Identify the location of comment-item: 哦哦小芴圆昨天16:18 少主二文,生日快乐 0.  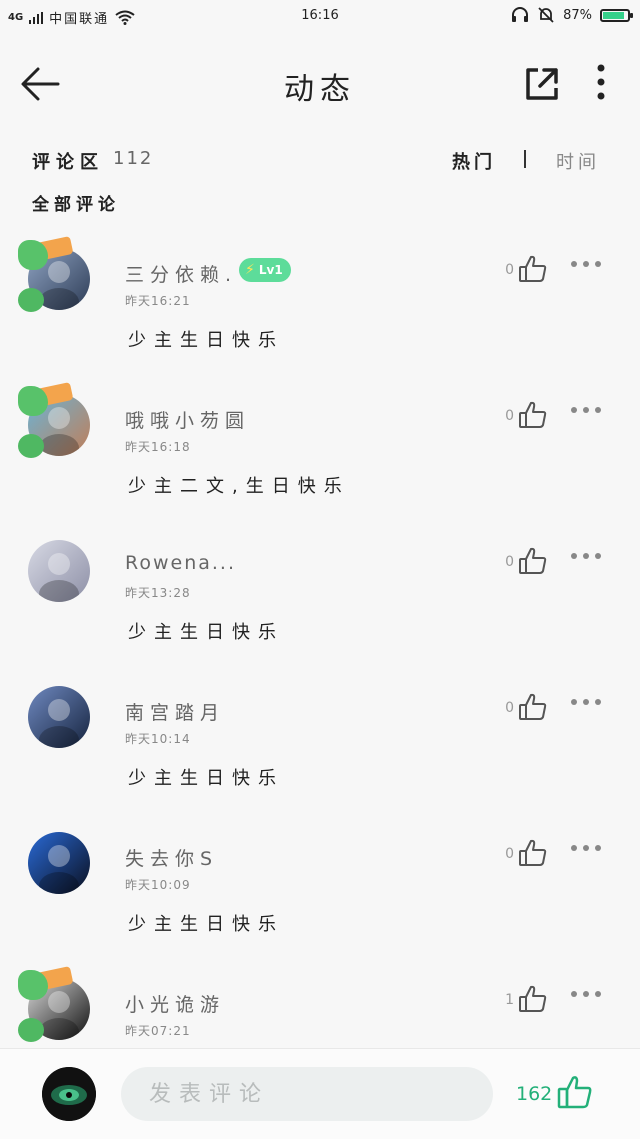
(320, 455).